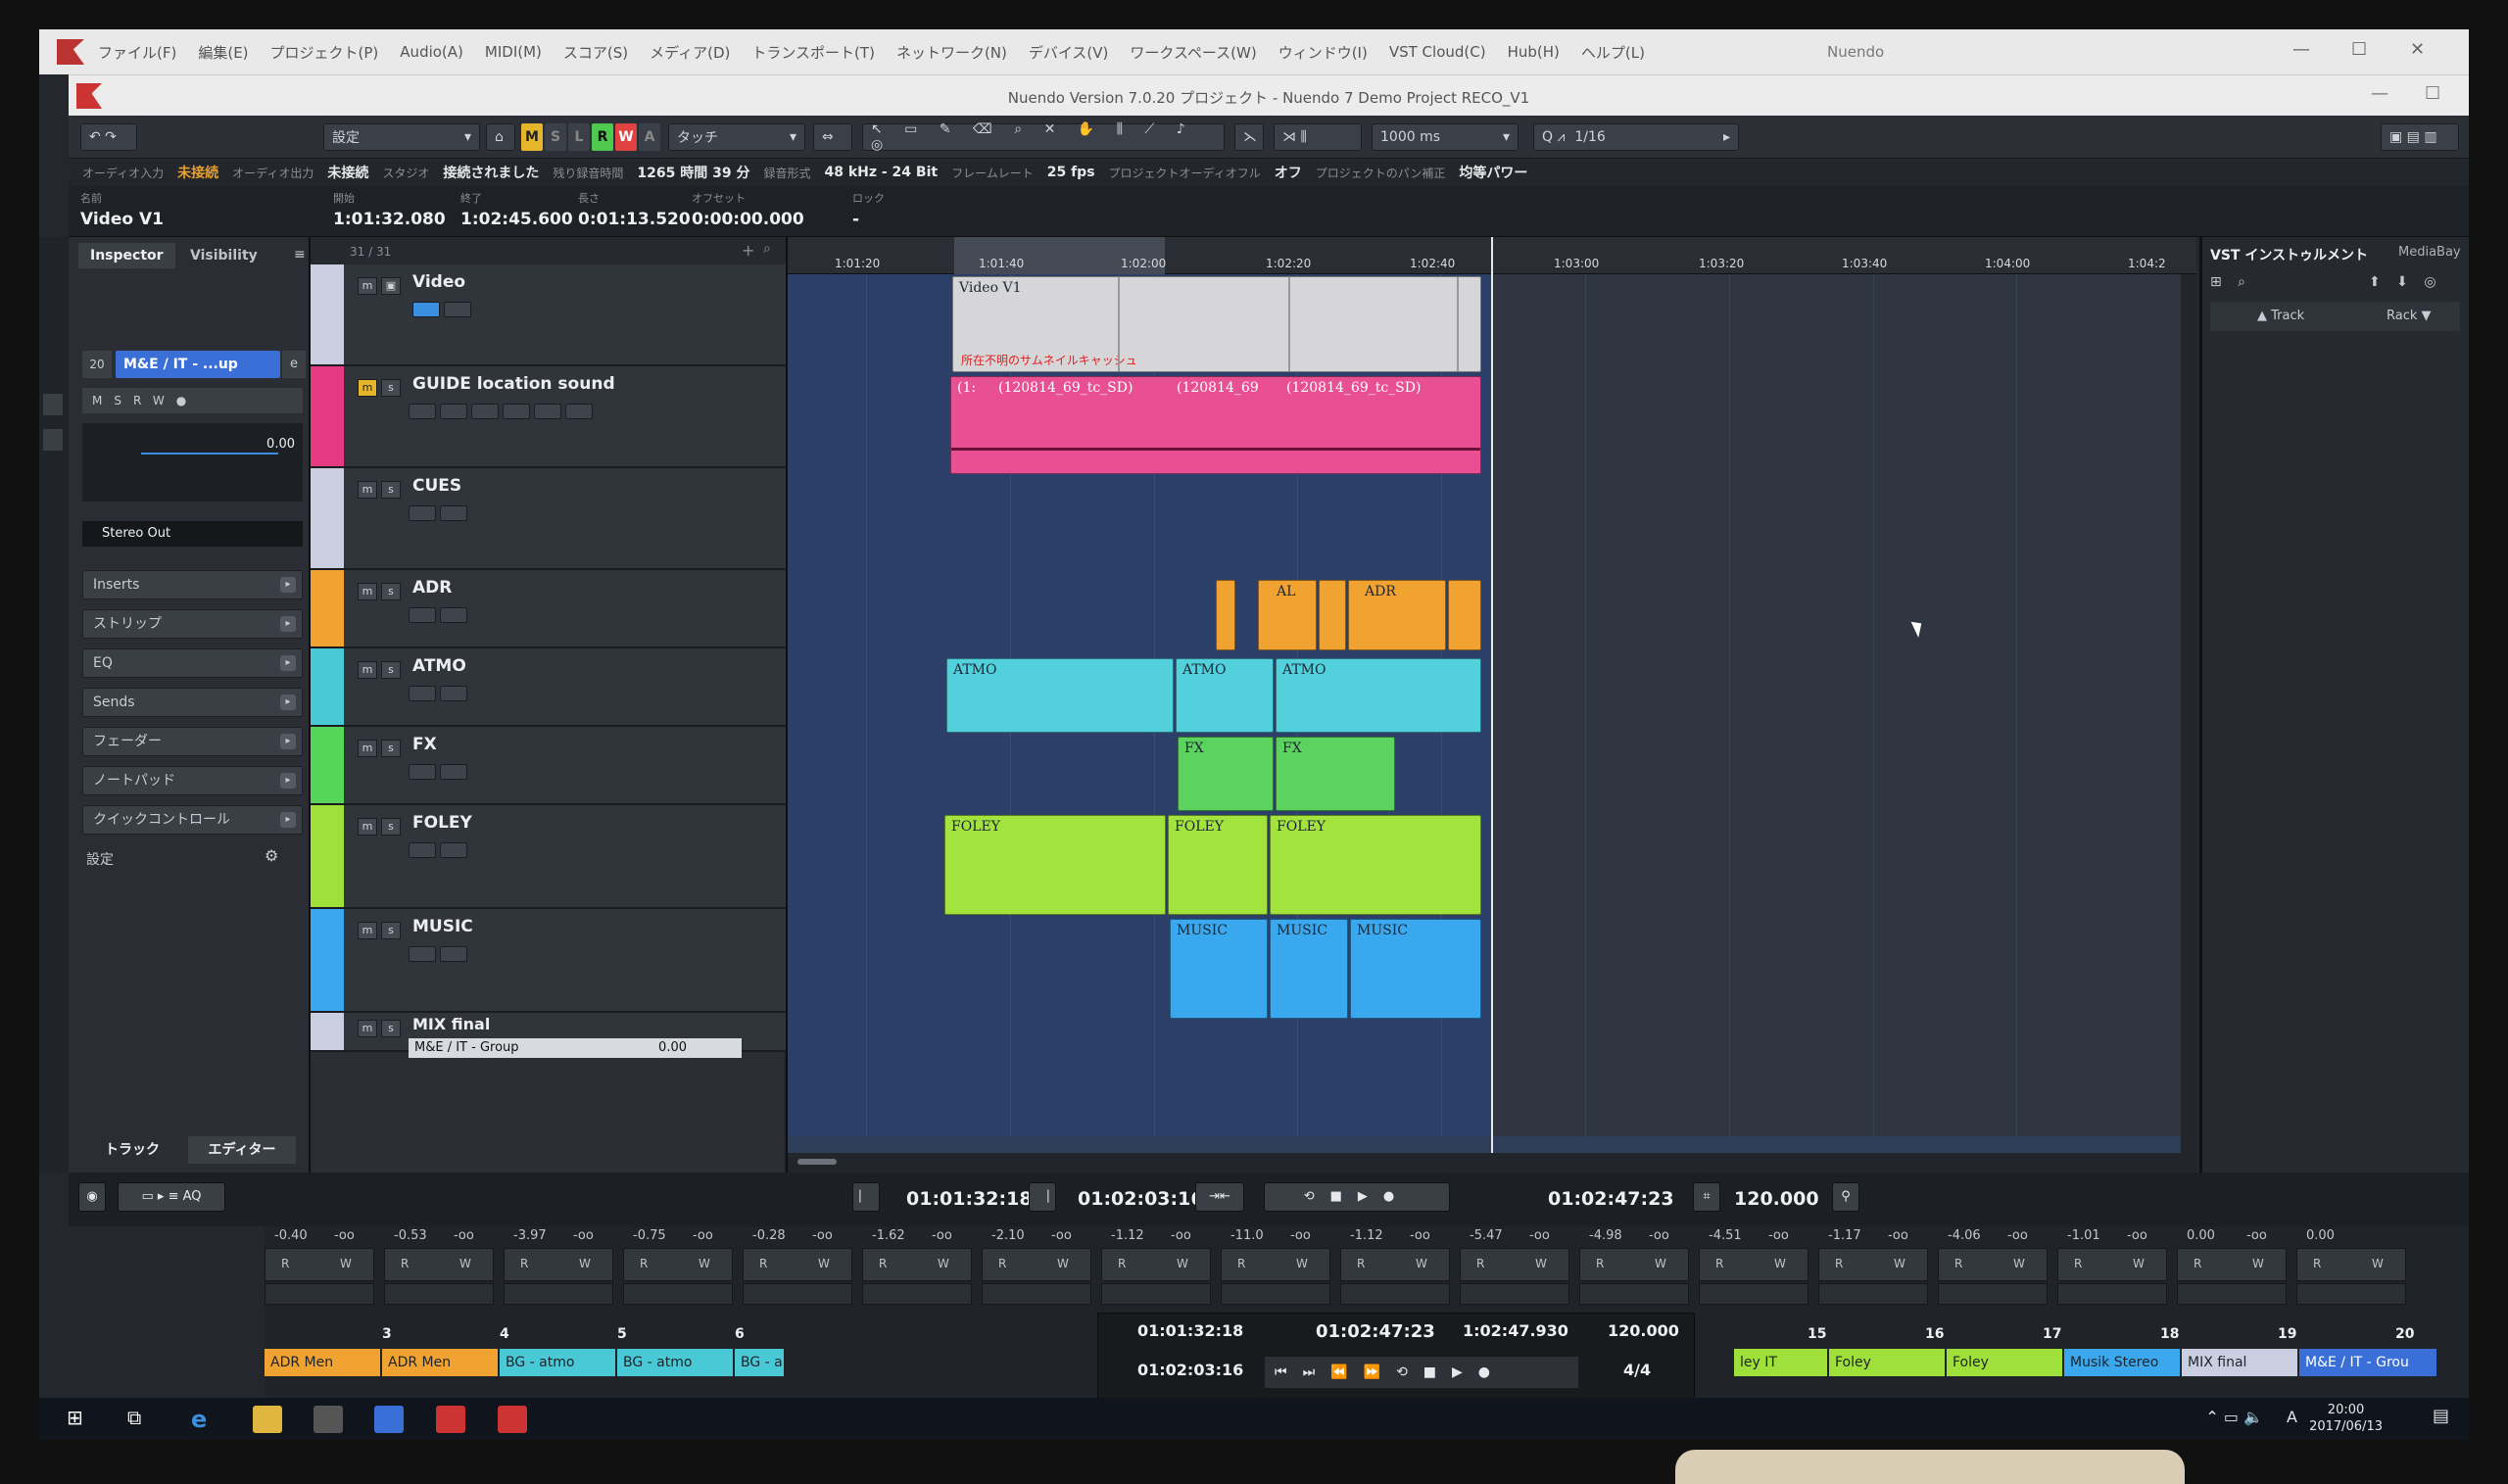 Image resolution: width=2508 pixels, height=1484 pixels. Describe the element at coordinates (1219, 1197) in the screenshot. I see `punch-icons: ⇥⇤` at that location.